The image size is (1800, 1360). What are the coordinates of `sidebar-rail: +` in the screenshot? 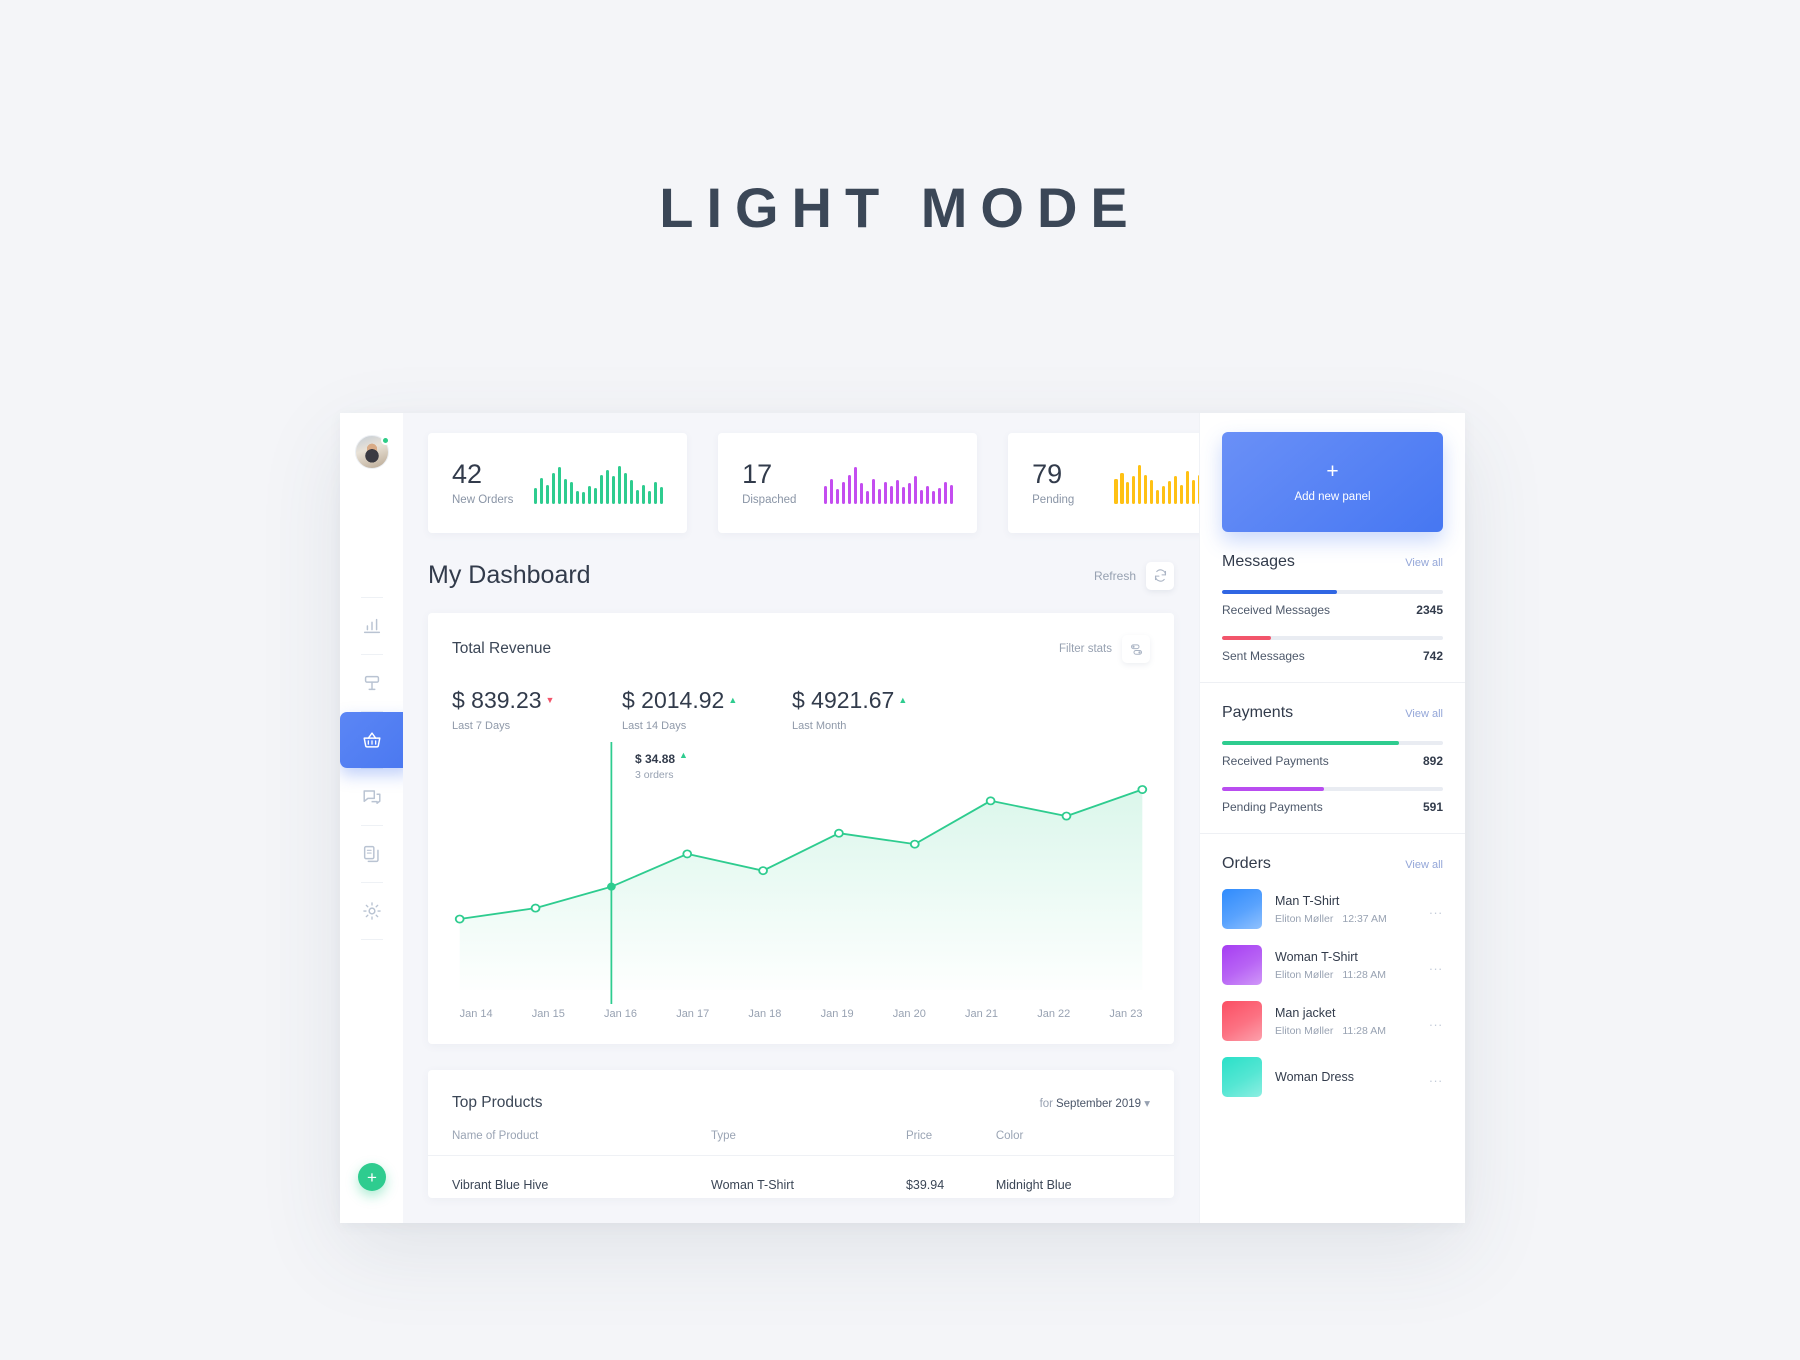 It's located at (376, 818).